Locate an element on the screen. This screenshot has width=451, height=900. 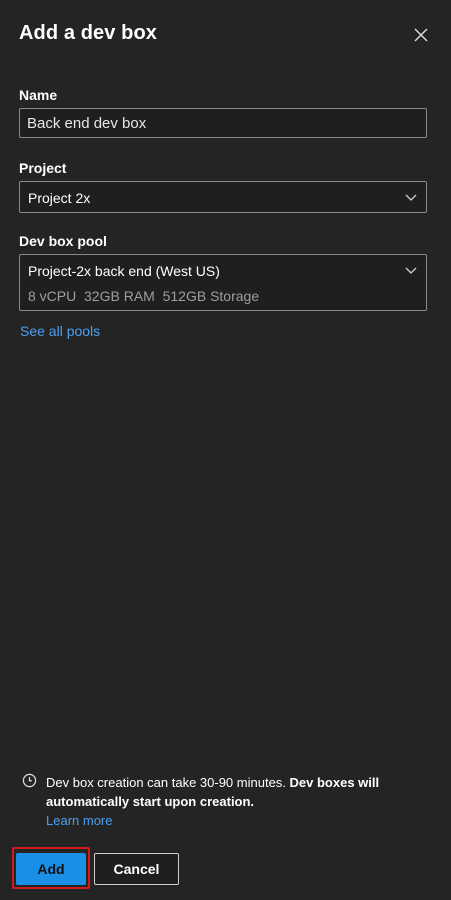
add-button: Add is located at coordinates (51, 869).